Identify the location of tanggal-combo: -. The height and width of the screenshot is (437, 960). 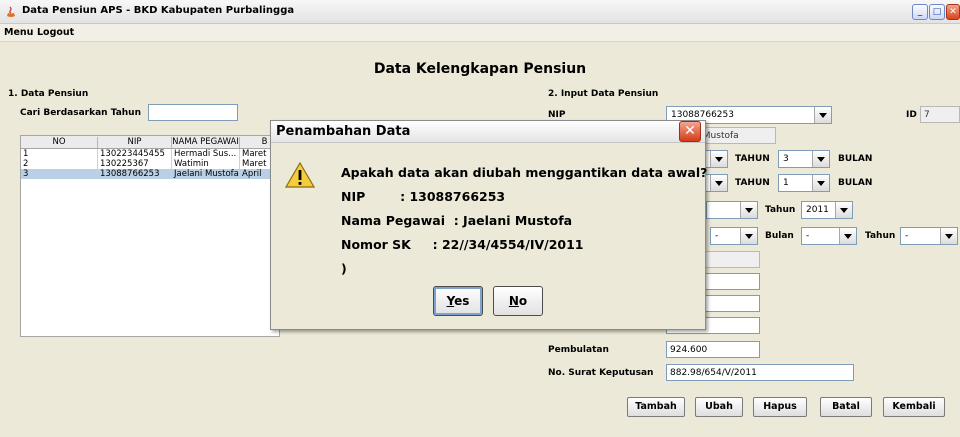
(734, 236).